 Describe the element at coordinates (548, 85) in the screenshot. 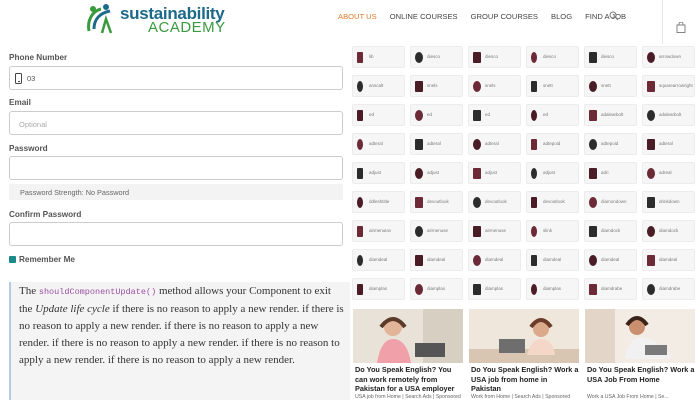

I see `icon-cell-label: snett` at that location.